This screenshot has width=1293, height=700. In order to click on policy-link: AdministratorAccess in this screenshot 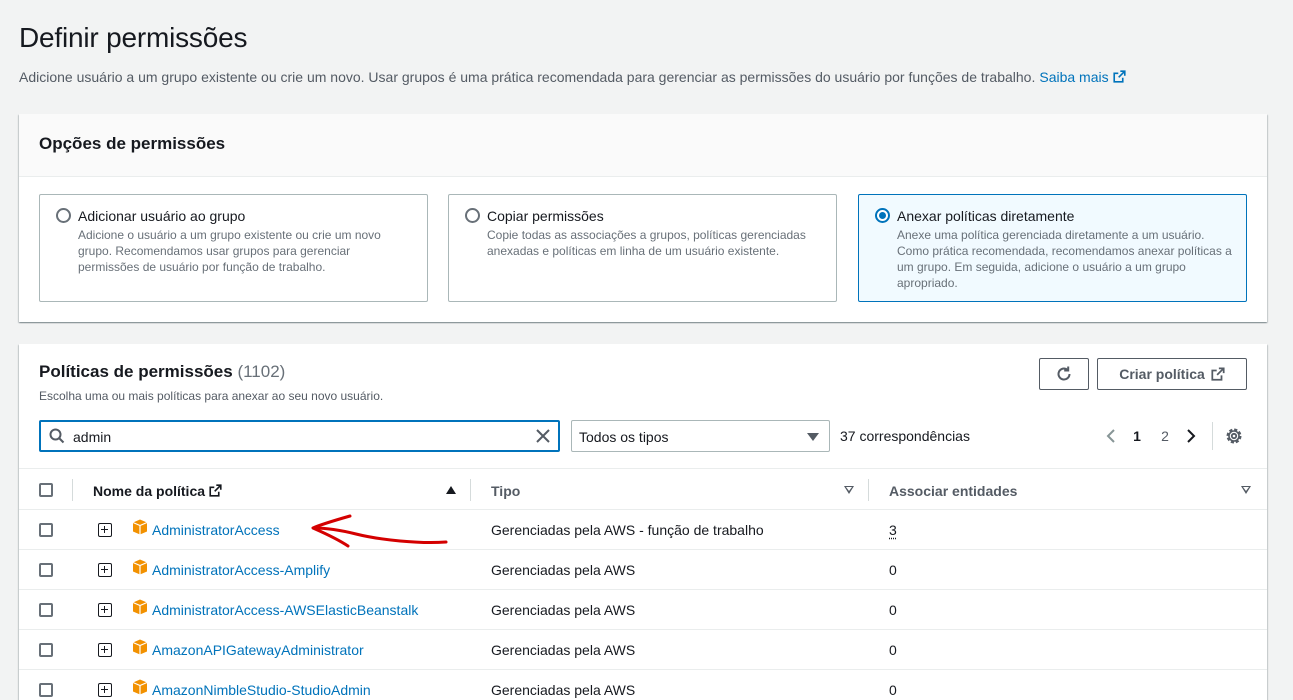, I will do `click(216, 530)`.